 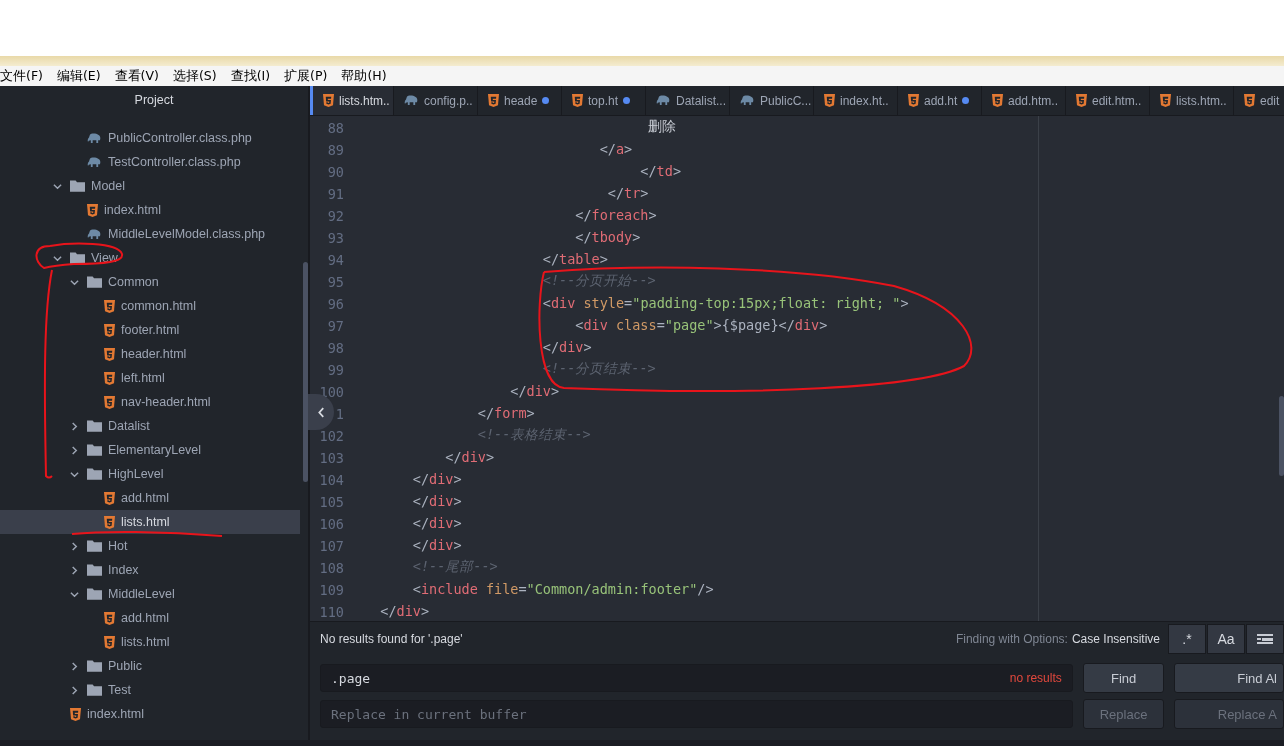 I want to click on tree-item: HighLevel, so click(x=178, y=474).